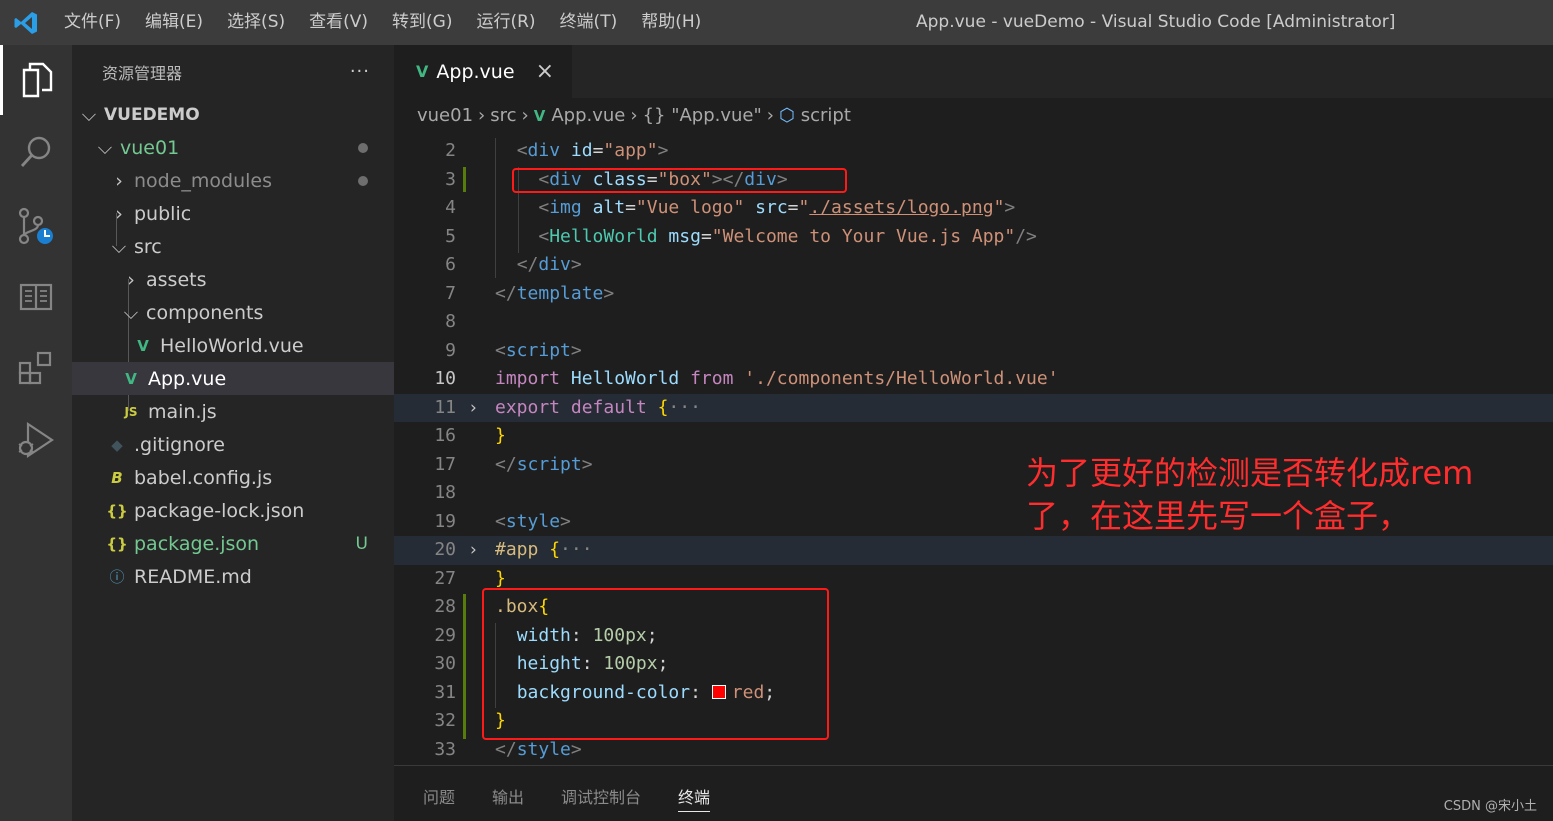  What do you see at coordinates (588, 115) in the screenshot?
I see `breadcrumb-item: App.vue` at bounding box center [588, 115].